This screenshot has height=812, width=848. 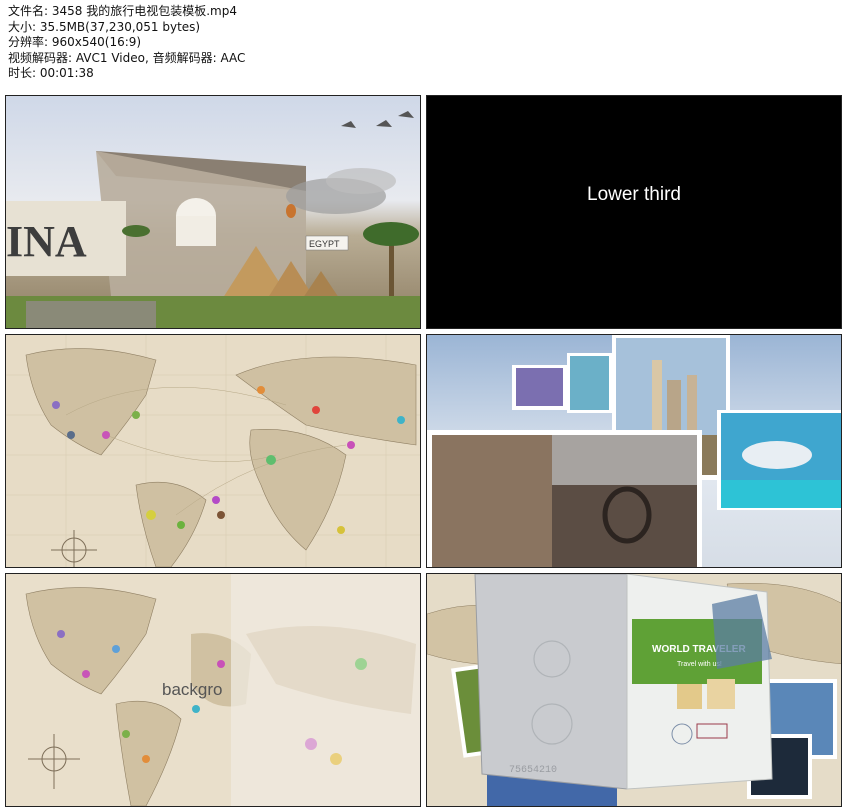 I want to click on duration-line: 时长: 00:01:38, so click(x=51, y=73).